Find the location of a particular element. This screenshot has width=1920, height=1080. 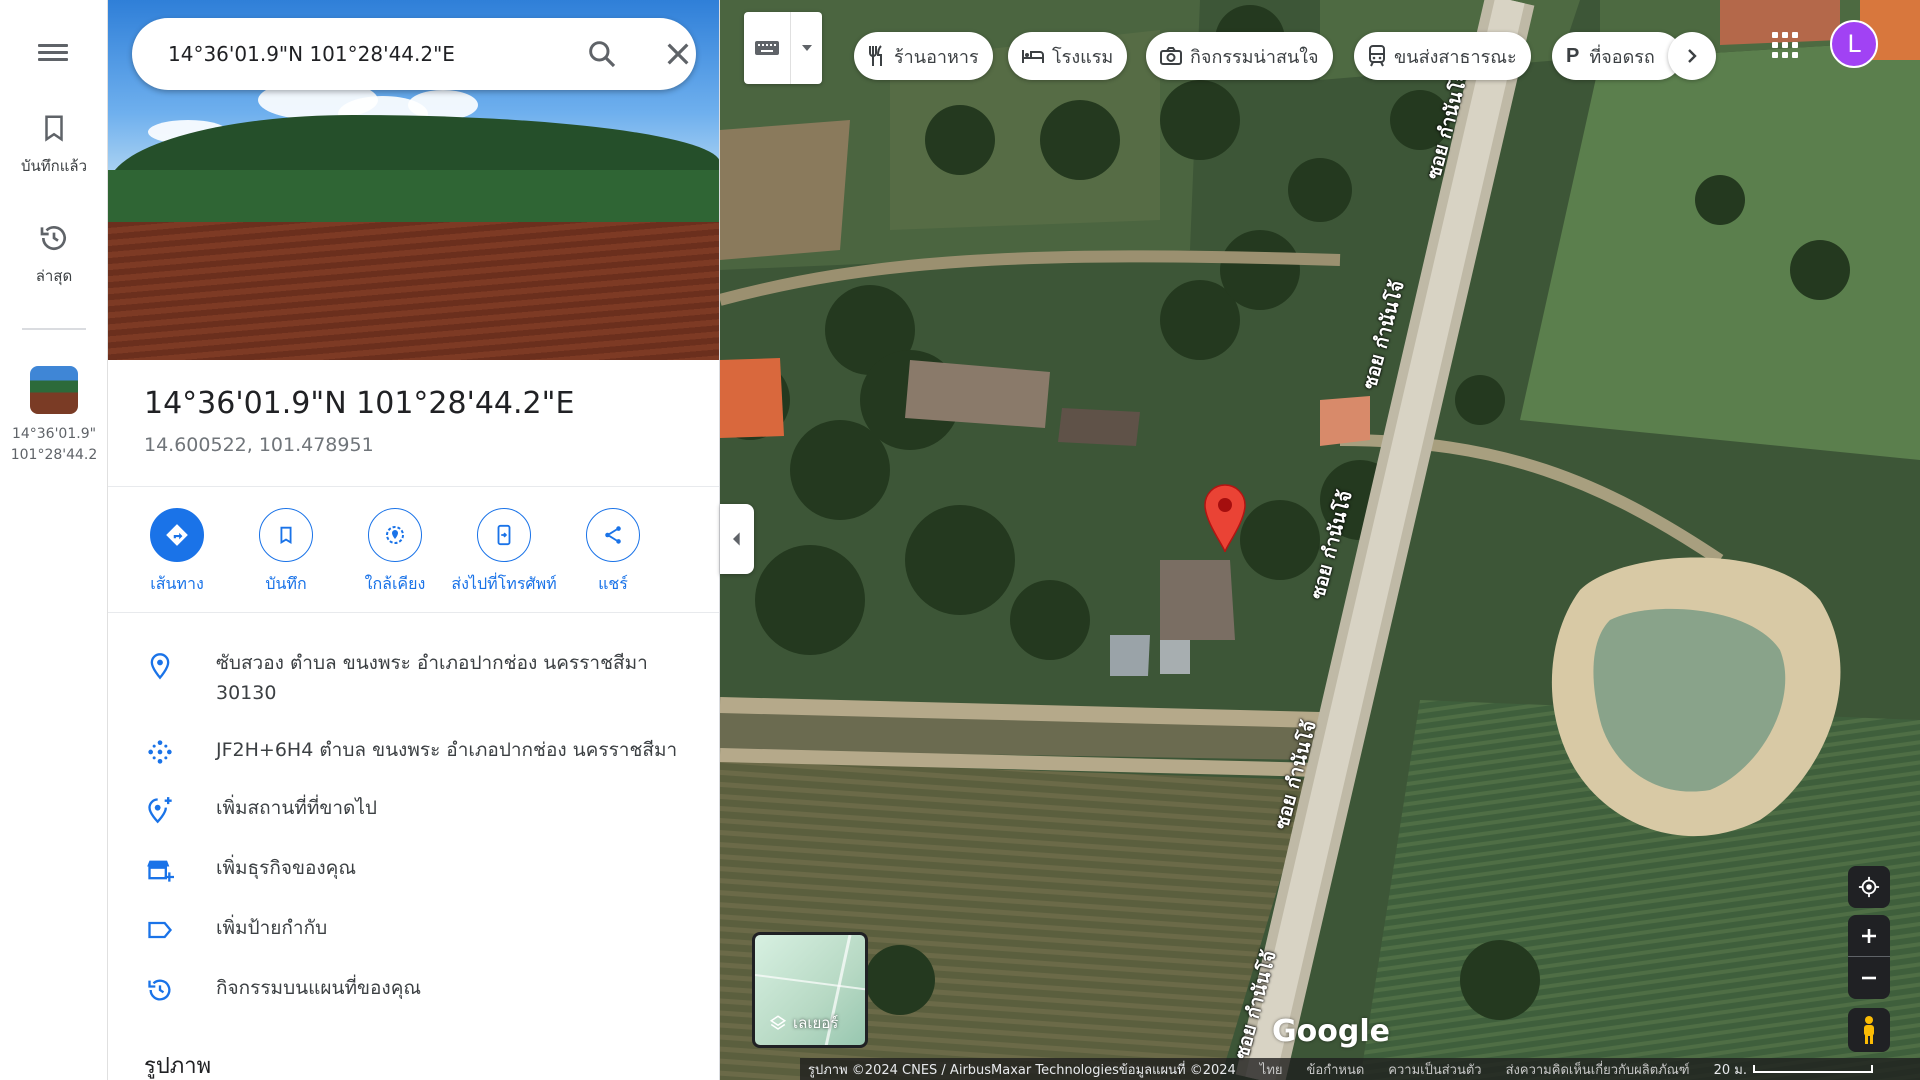

map-activity-text: กิจกรรมบนแผนที่ของคุณ is located at coordinates (319, 988).